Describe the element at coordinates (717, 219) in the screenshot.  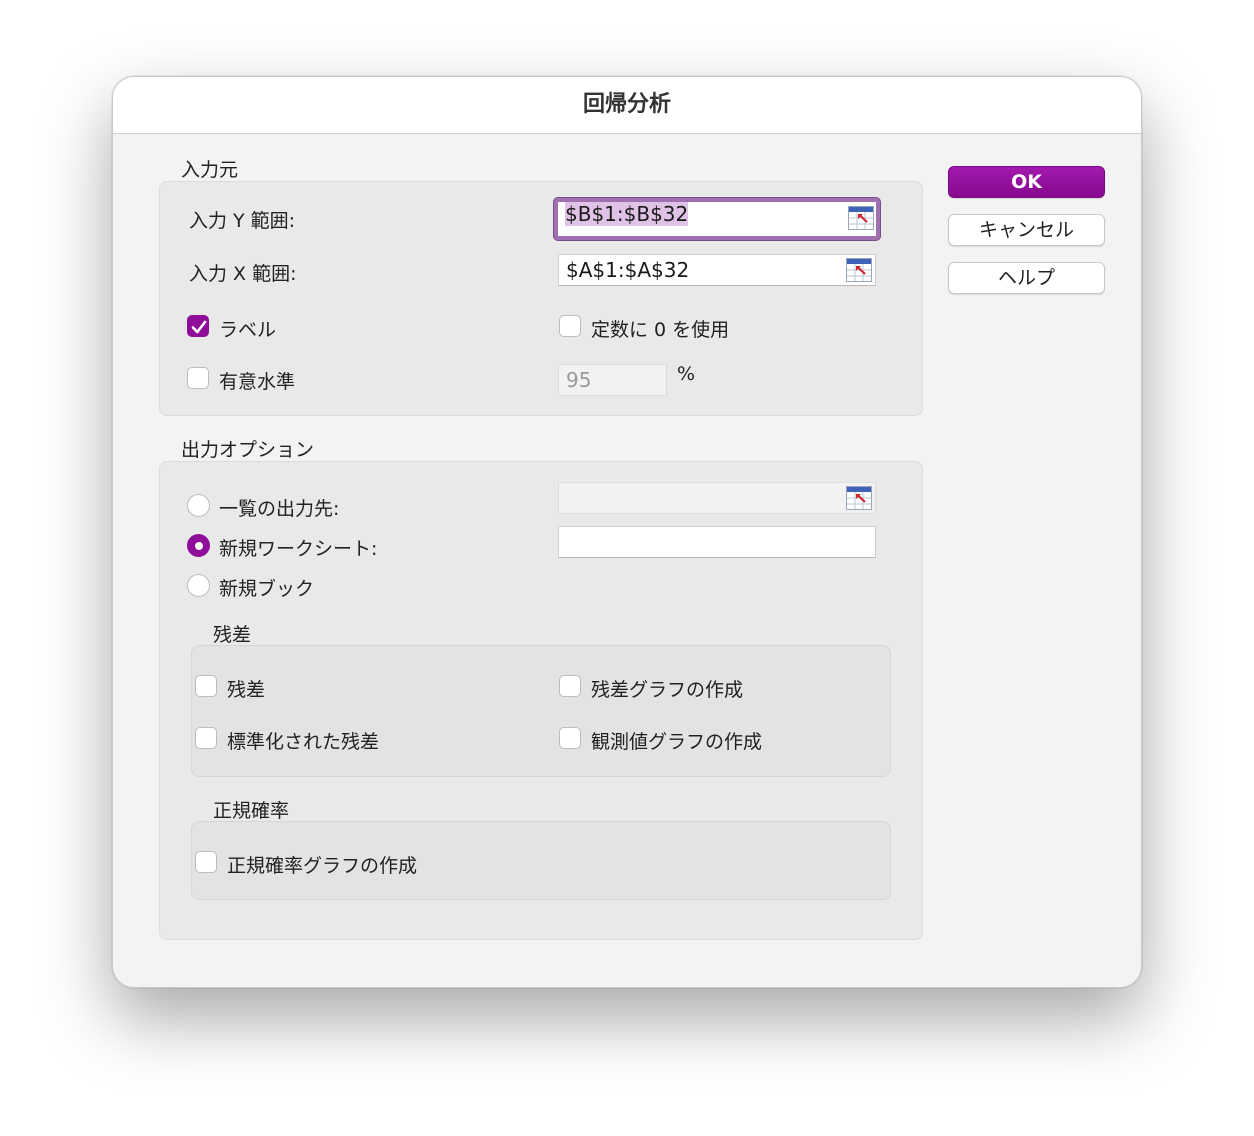
I see `y-range-input: $B$1:$B$32` at that location.